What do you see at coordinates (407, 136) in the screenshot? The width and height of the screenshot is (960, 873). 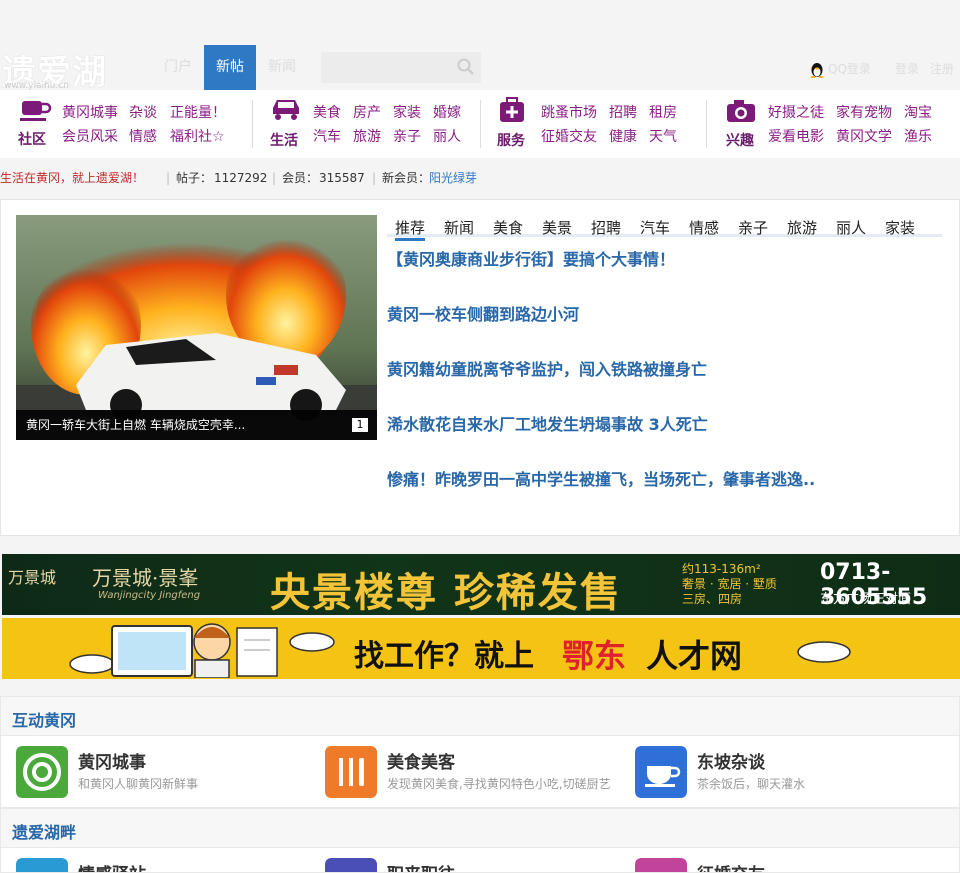 I see `category-link: 亲子` at bounding box center [407, 136].